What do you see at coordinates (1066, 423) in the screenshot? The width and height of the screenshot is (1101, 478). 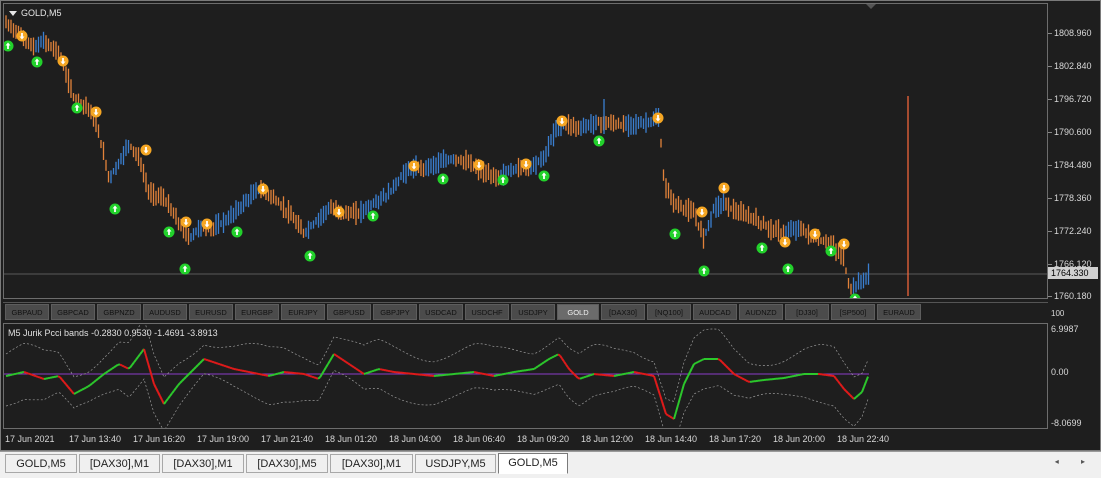 I see `indicator-axis-tick: -8.0699` at bounding box center [1066, 423].